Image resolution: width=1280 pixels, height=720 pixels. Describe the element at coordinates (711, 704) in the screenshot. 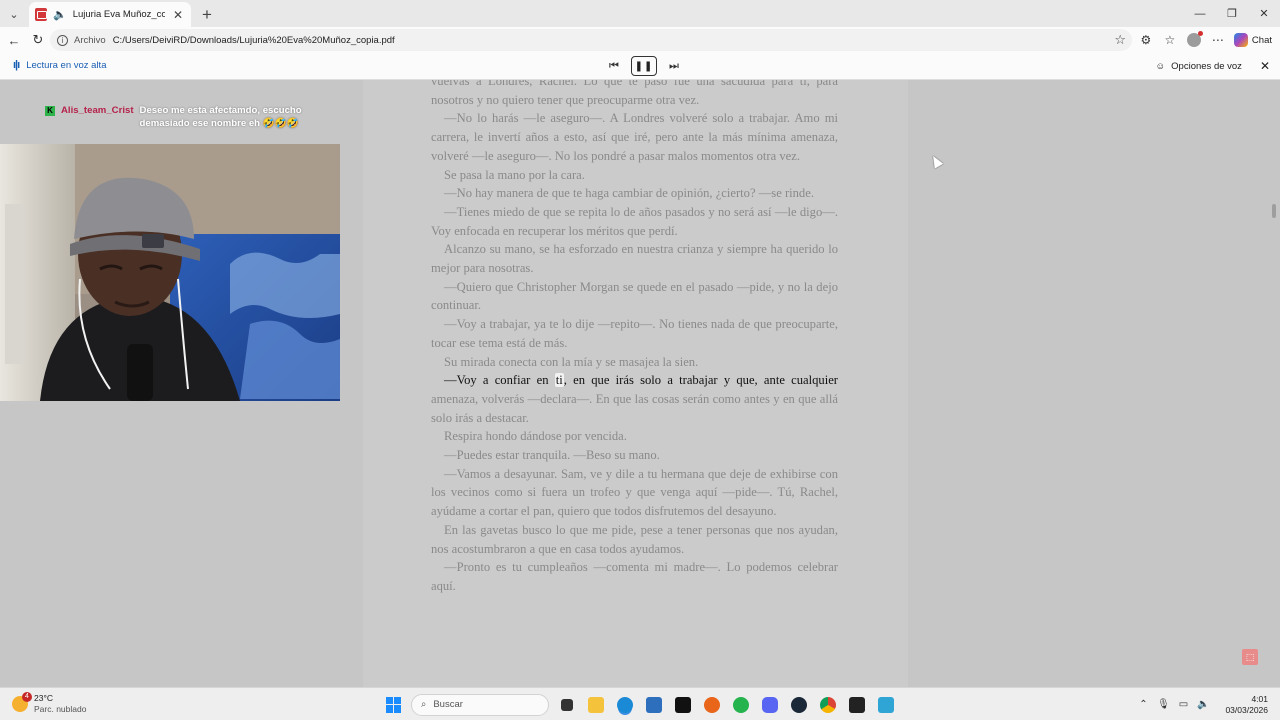

I see `app-icon` at that location.